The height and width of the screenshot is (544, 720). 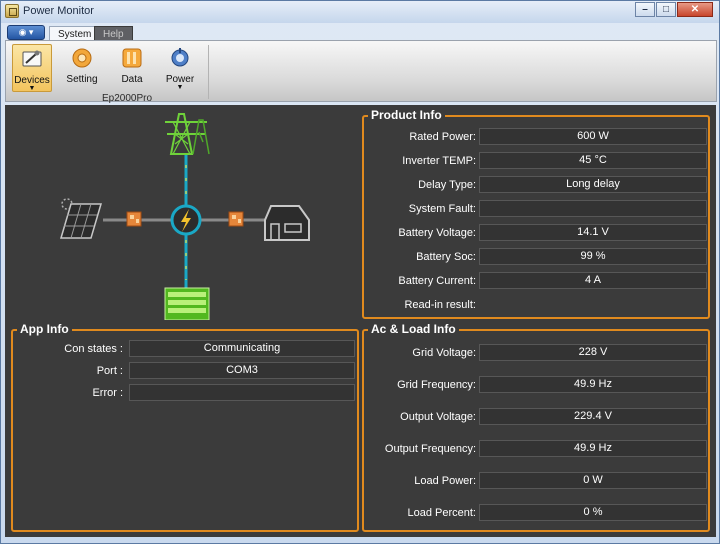 I want to click on close-button: ✕, so click(x=695, y=9).